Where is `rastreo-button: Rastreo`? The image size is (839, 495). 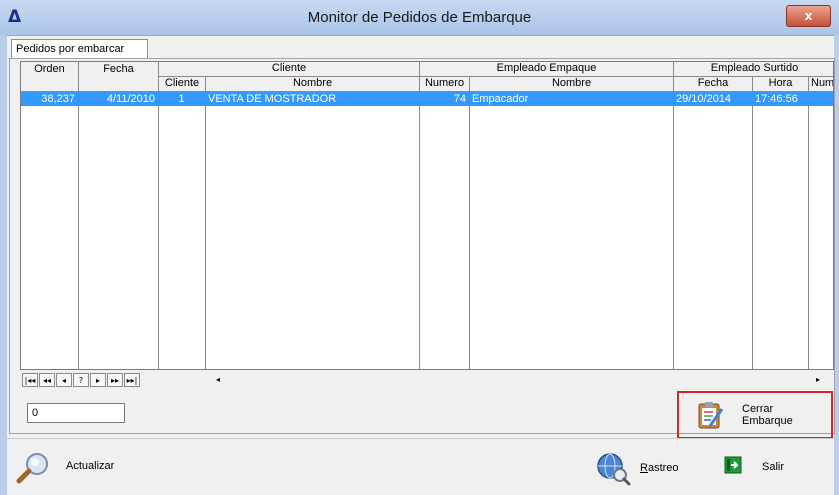 rastreo-button: Rastreo is located at coordinates (659, 468).